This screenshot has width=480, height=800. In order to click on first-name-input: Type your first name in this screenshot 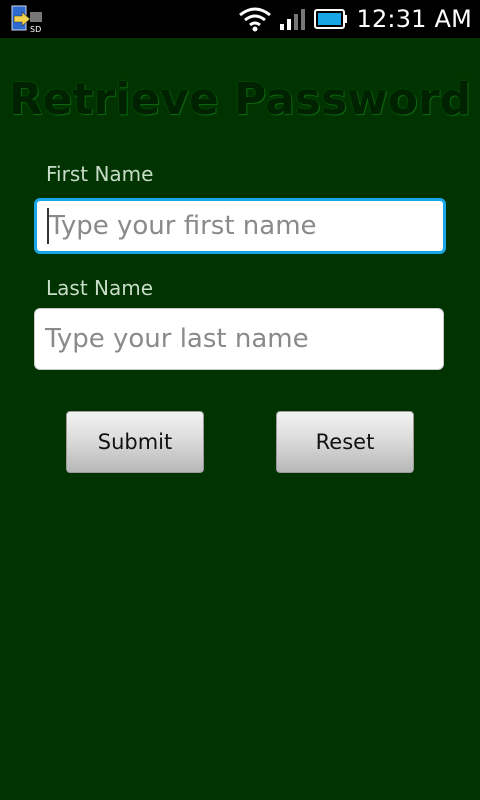, I will do `click(240, 226)`.